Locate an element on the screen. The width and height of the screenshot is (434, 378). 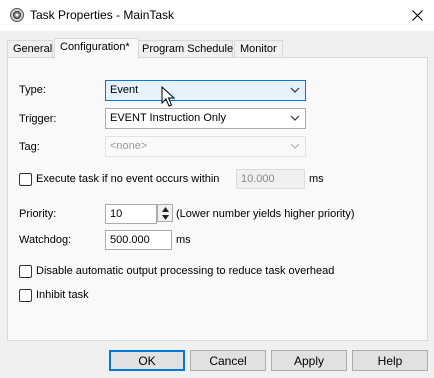
tab-label: General is located at coordinates (33, 49).